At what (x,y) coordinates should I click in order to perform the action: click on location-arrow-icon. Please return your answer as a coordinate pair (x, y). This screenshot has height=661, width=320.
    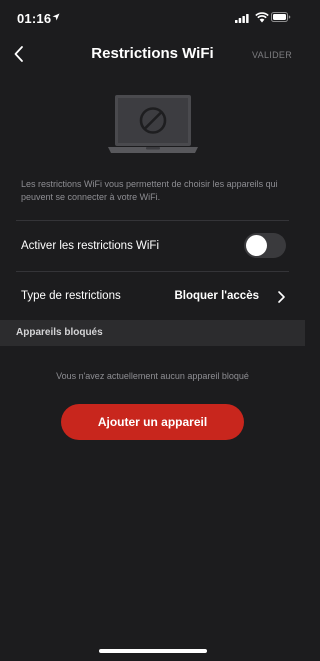
    Looking at the image, I should click on (56, 17).